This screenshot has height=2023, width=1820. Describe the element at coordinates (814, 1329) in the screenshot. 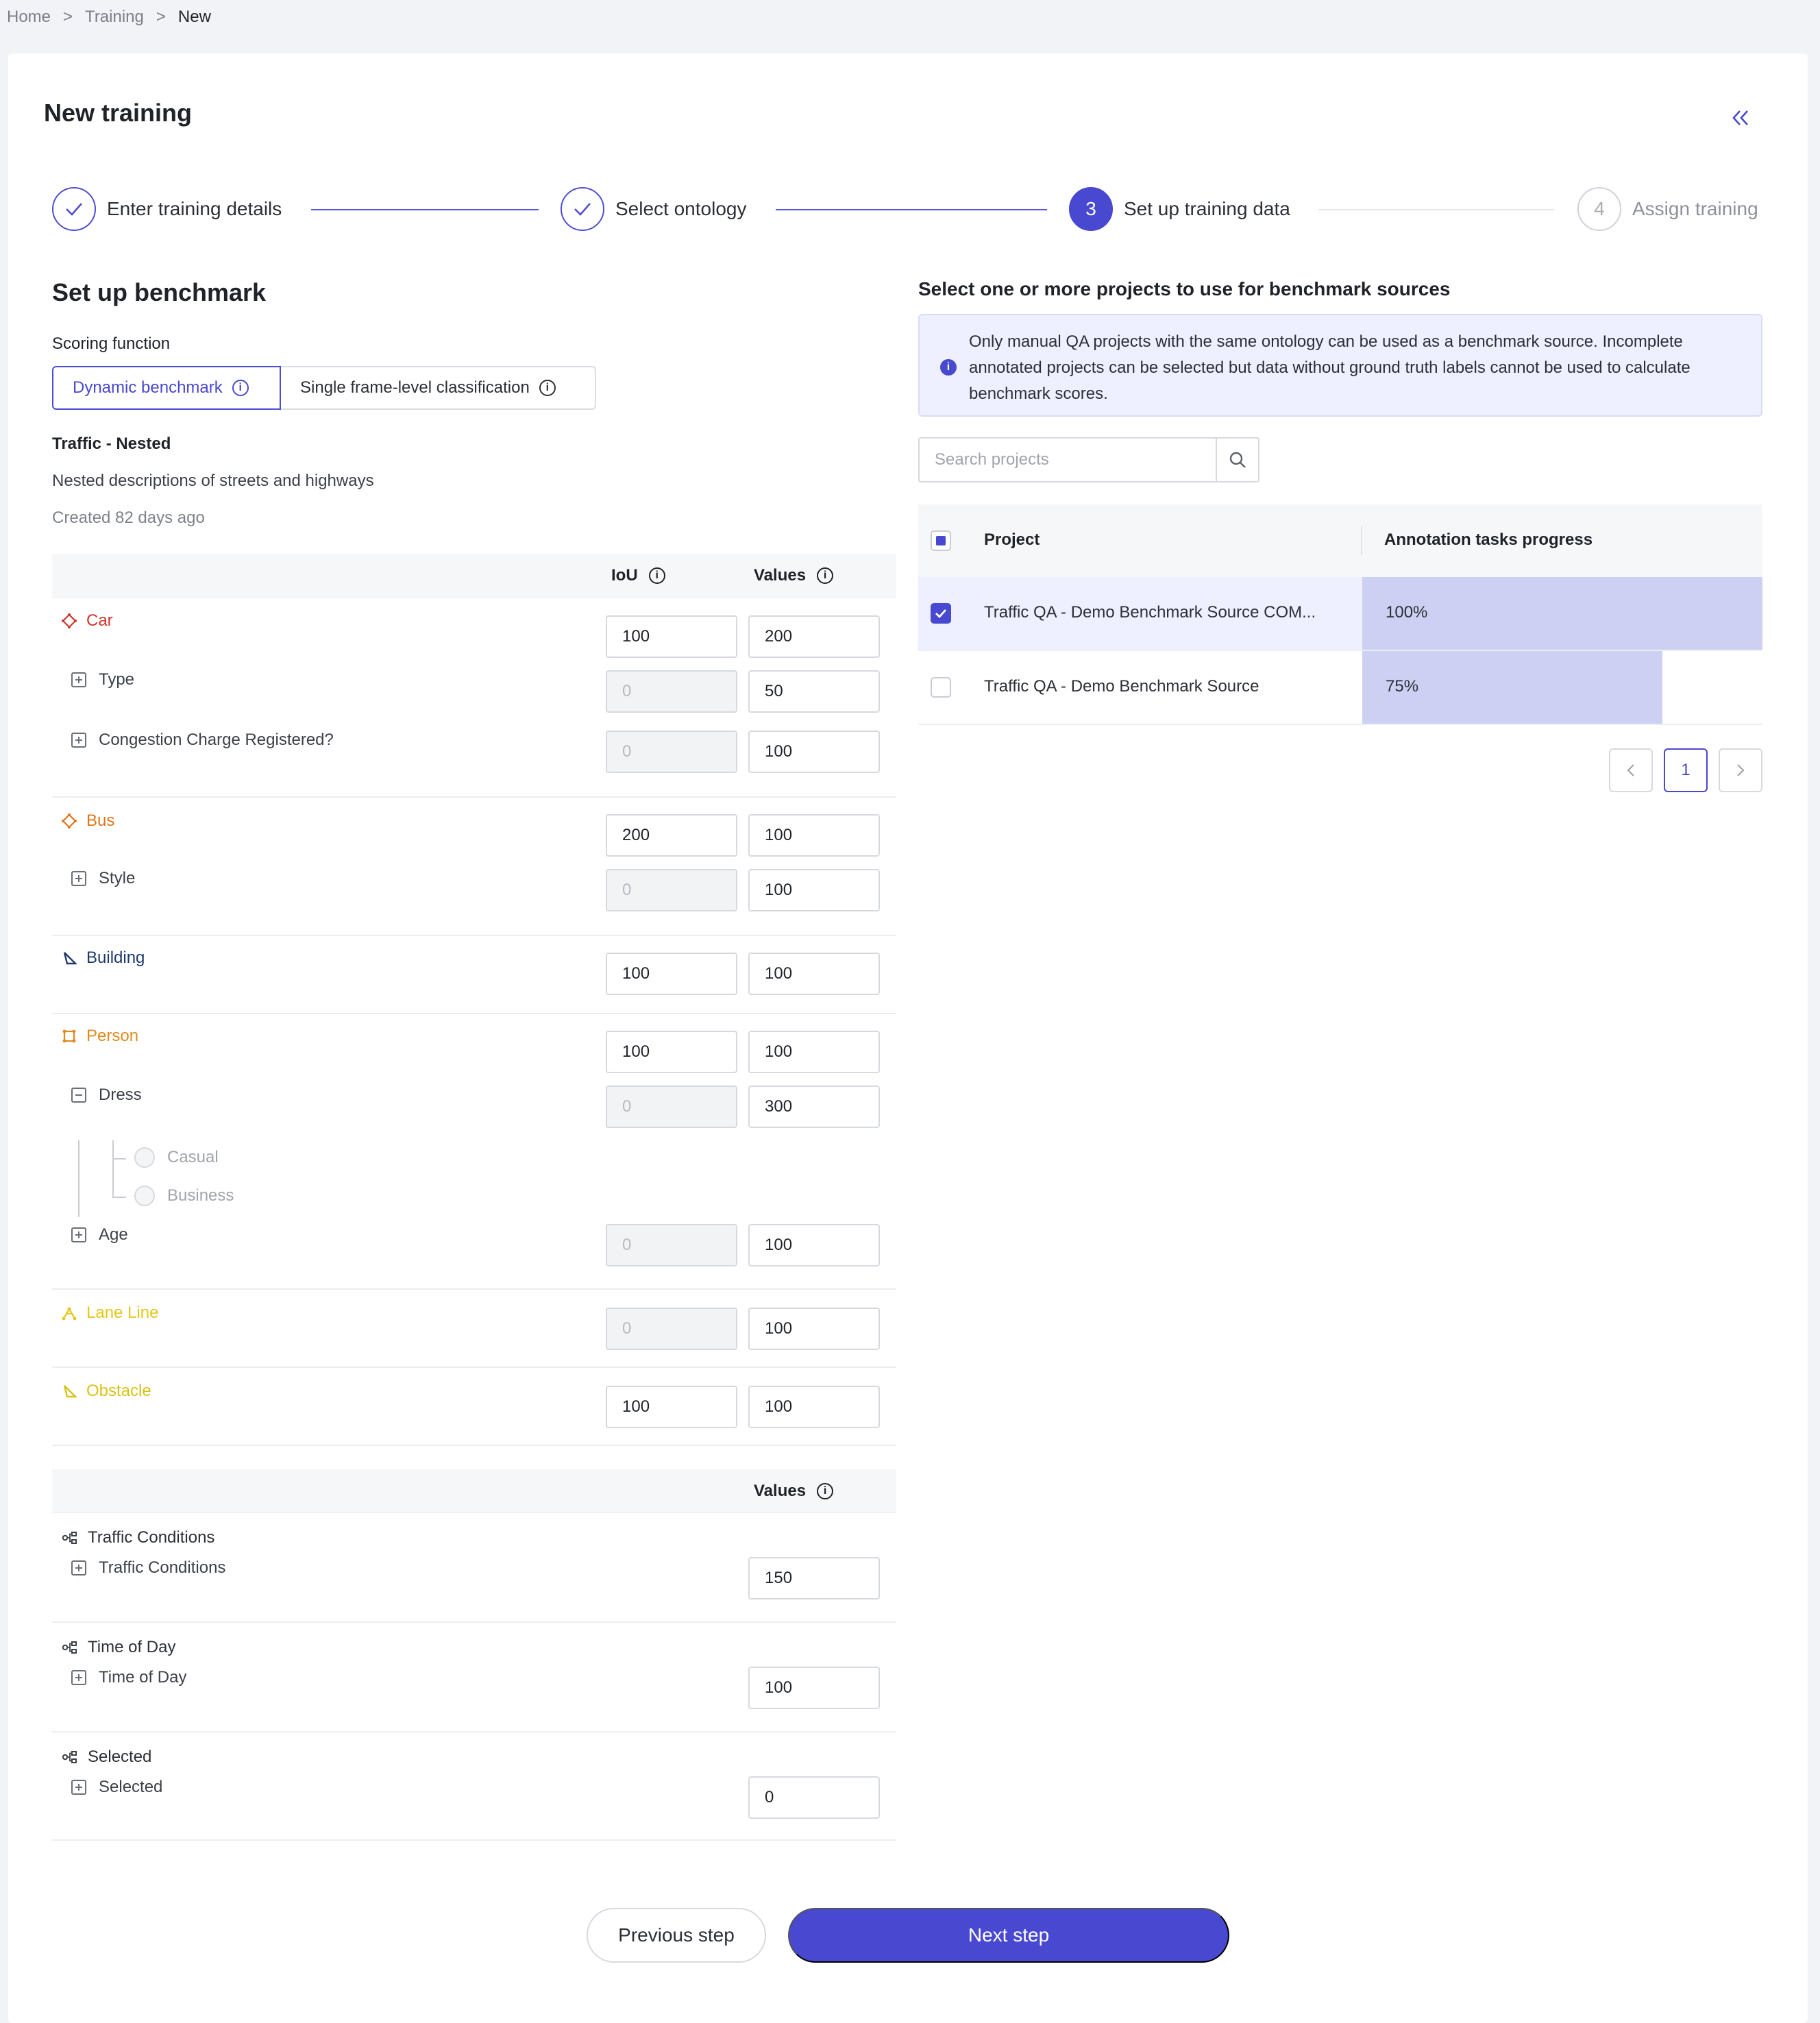

I see `lane-line-value-input` at that location.